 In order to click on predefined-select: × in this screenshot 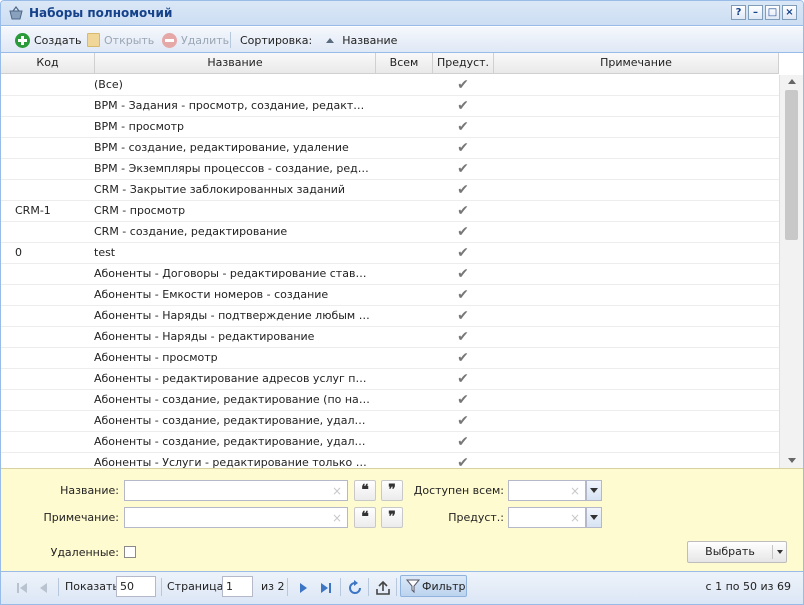, I will do `click(547, 517)`.